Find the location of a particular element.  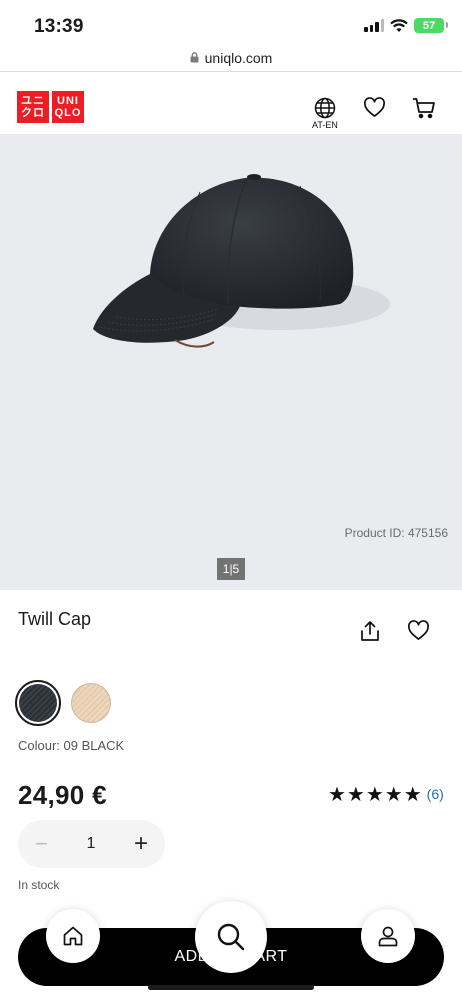

signal-icon is located at coordinates (374, 25).